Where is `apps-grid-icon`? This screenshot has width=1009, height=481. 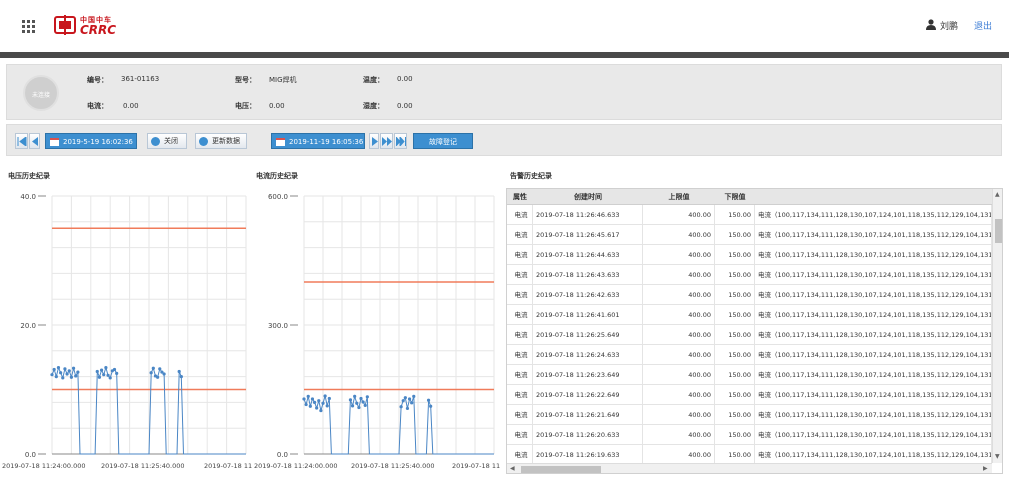 apps-grid-icon is located at coordinates (29, 27).